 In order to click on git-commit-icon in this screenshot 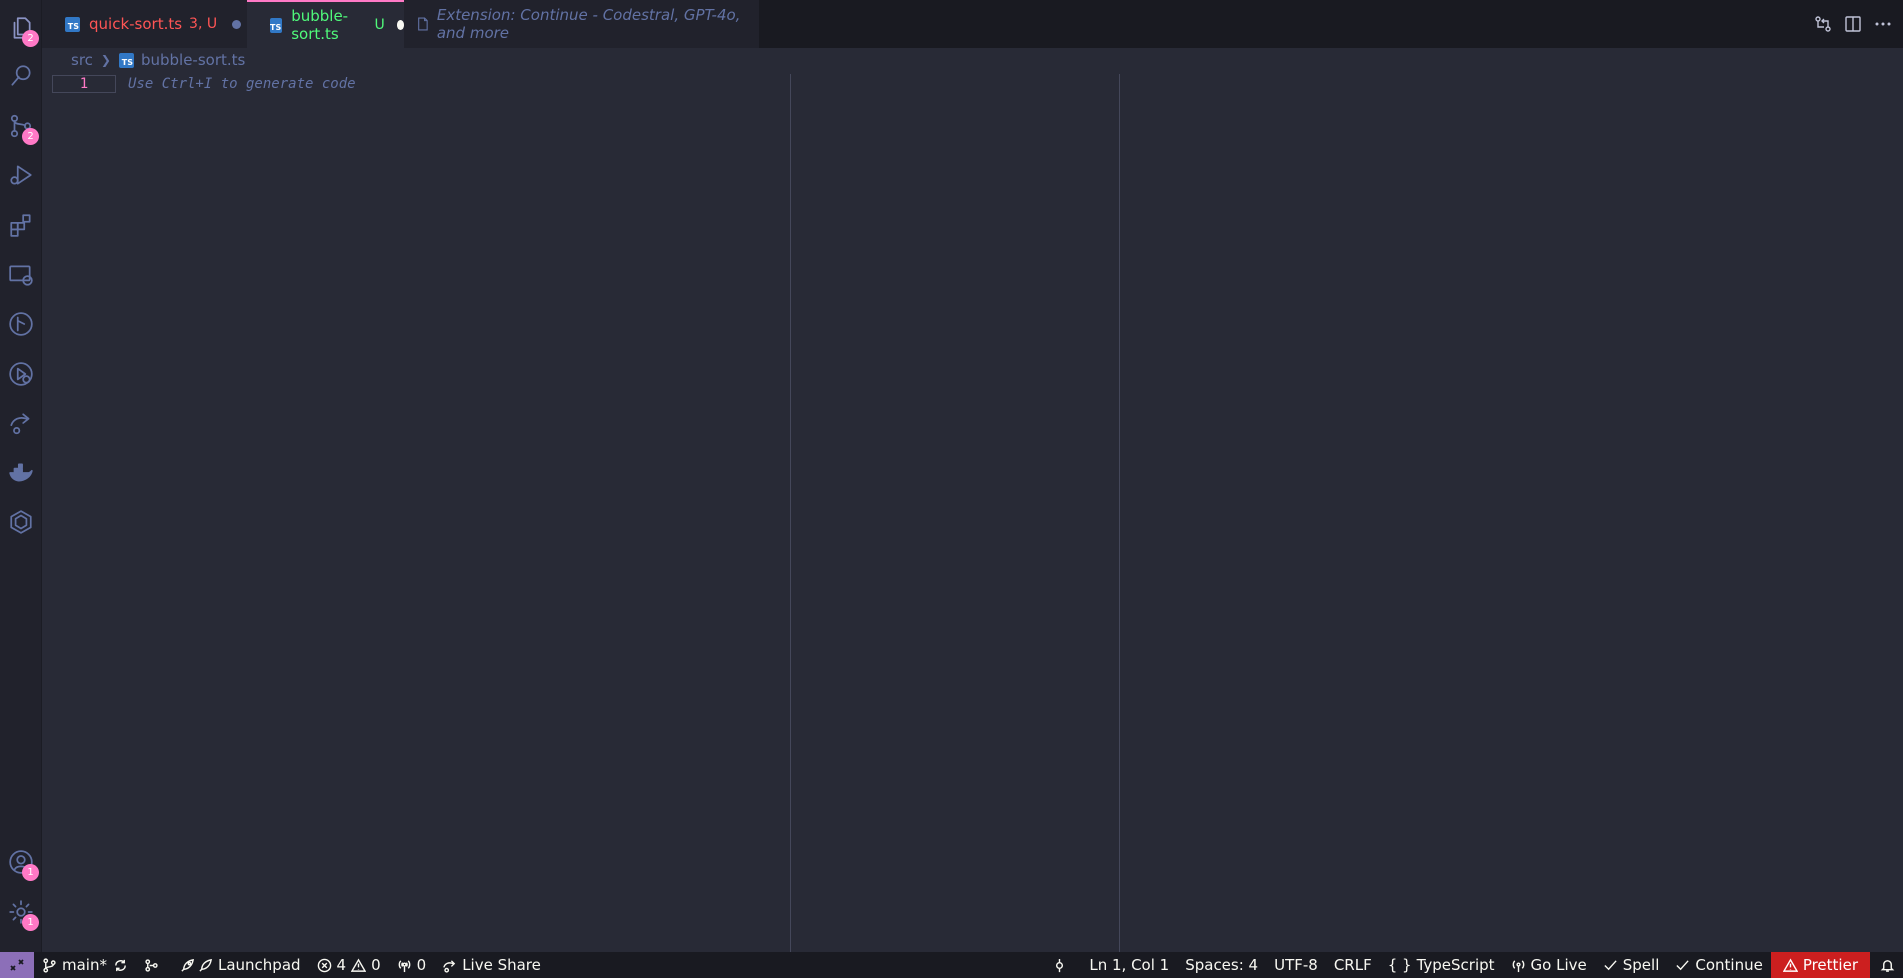, I will do `click(1060, 965)`.